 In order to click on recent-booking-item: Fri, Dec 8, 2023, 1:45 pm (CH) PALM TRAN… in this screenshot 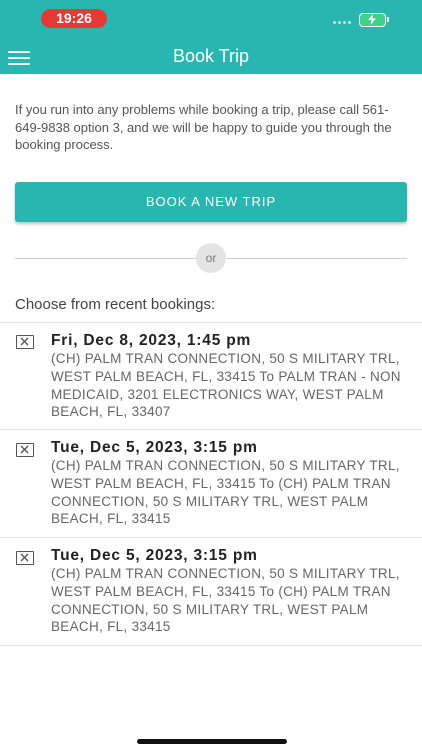, I will do `click(211, 376)`.